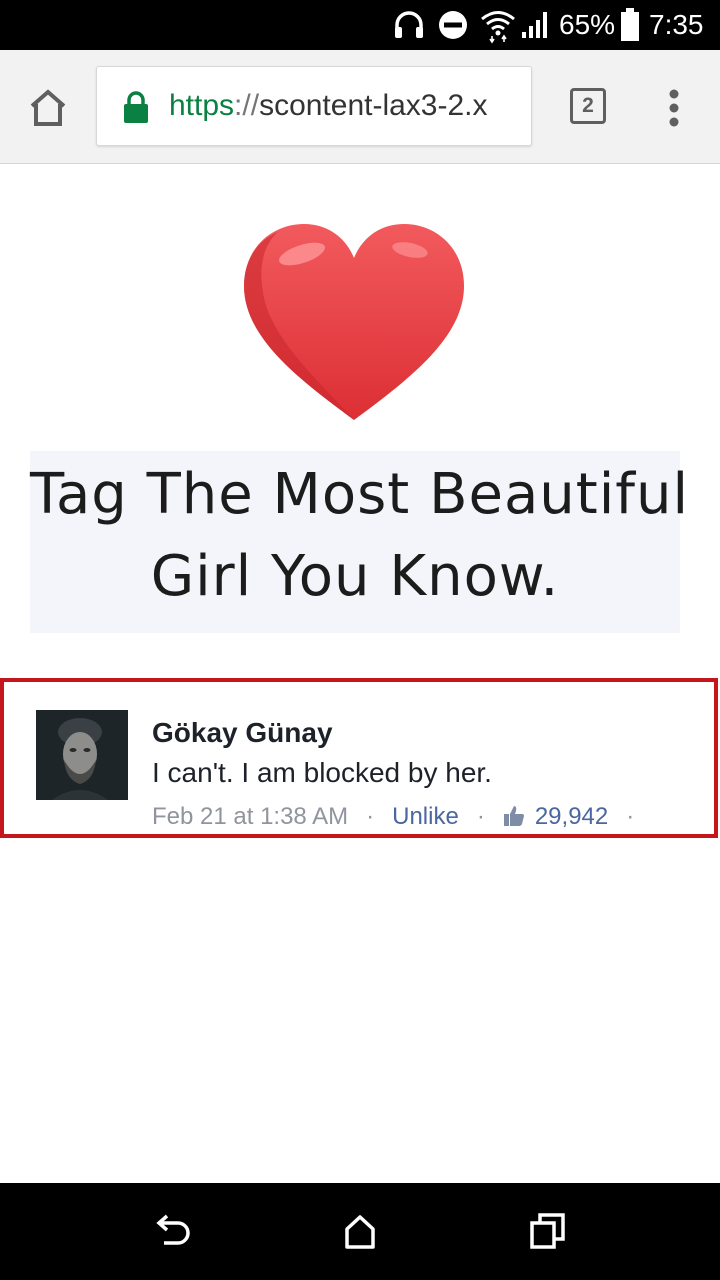 This screenshot has width=720, height=1280. What do you see at coordinates (354, 322) in the screenshot?
I see `heart-icon` at bounding box center [354, 322].